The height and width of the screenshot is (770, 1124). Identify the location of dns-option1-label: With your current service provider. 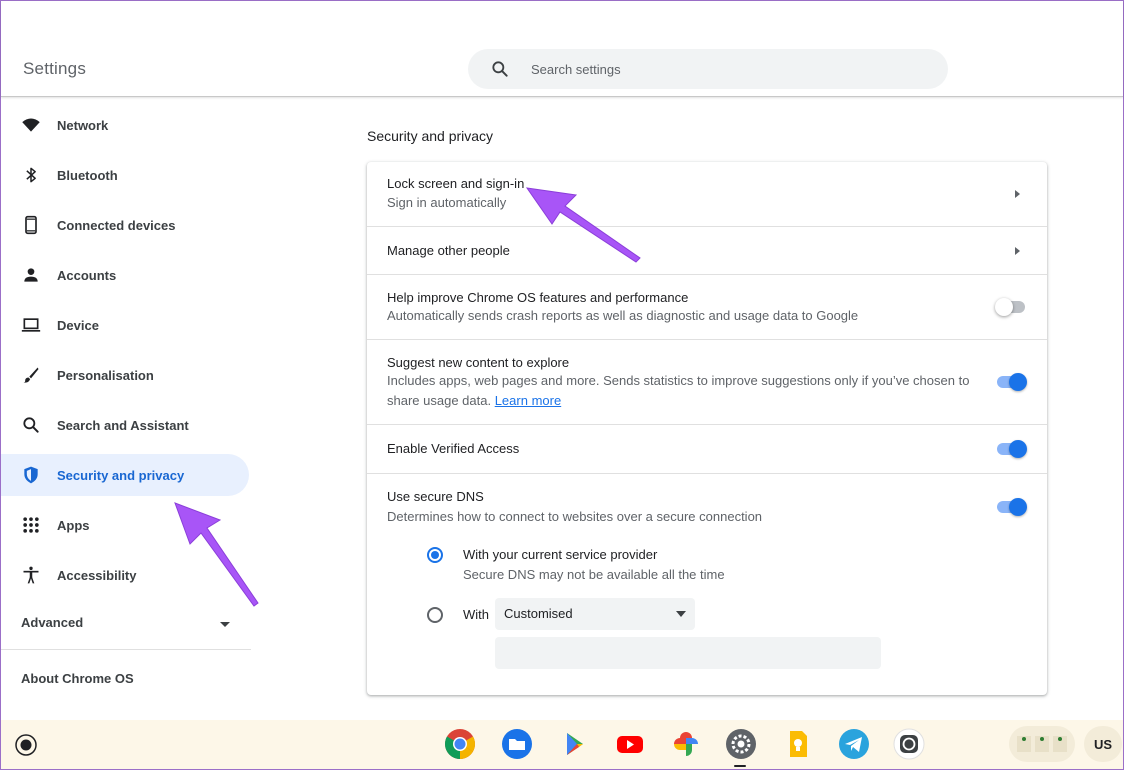
(560, 554).